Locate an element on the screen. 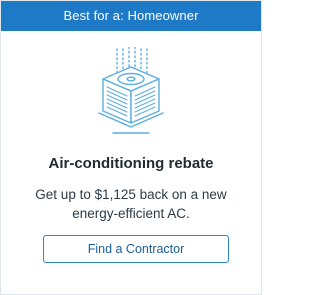  card-header: Best for a: Homeowner is located at coordinates (131, 16).